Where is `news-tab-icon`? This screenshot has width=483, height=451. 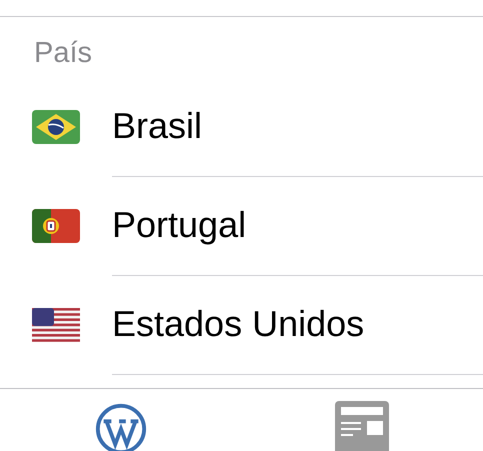 news-tab-icon is located at coordinates (362, 426).